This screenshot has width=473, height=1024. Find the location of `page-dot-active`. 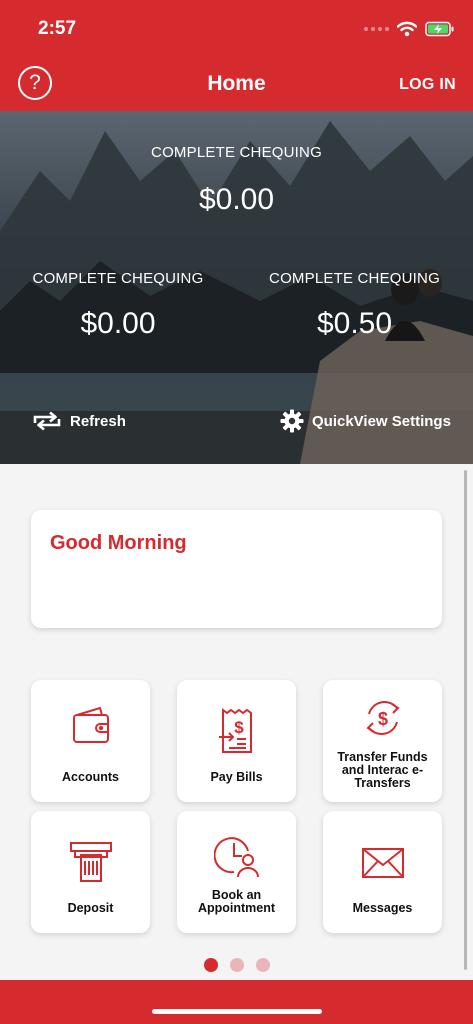

page-dot-active is located at coordinates (210, 965).